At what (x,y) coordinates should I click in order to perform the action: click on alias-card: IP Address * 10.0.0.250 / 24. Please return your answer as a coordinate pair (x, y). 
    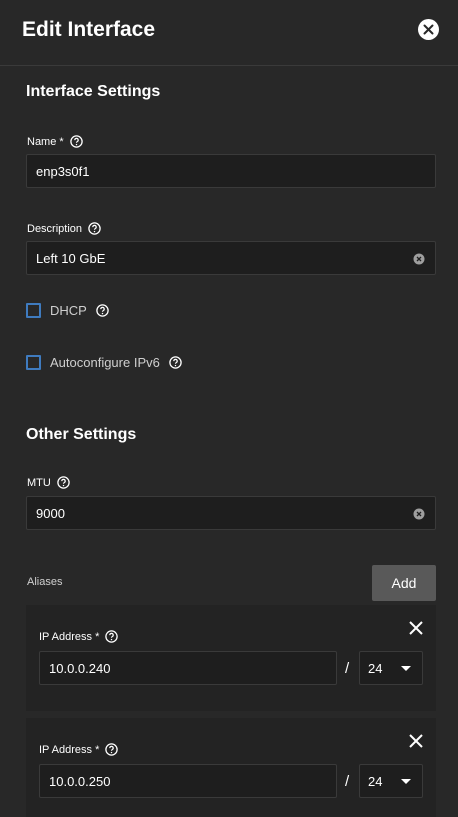
    Looking at the image, I should click on (231, 767).